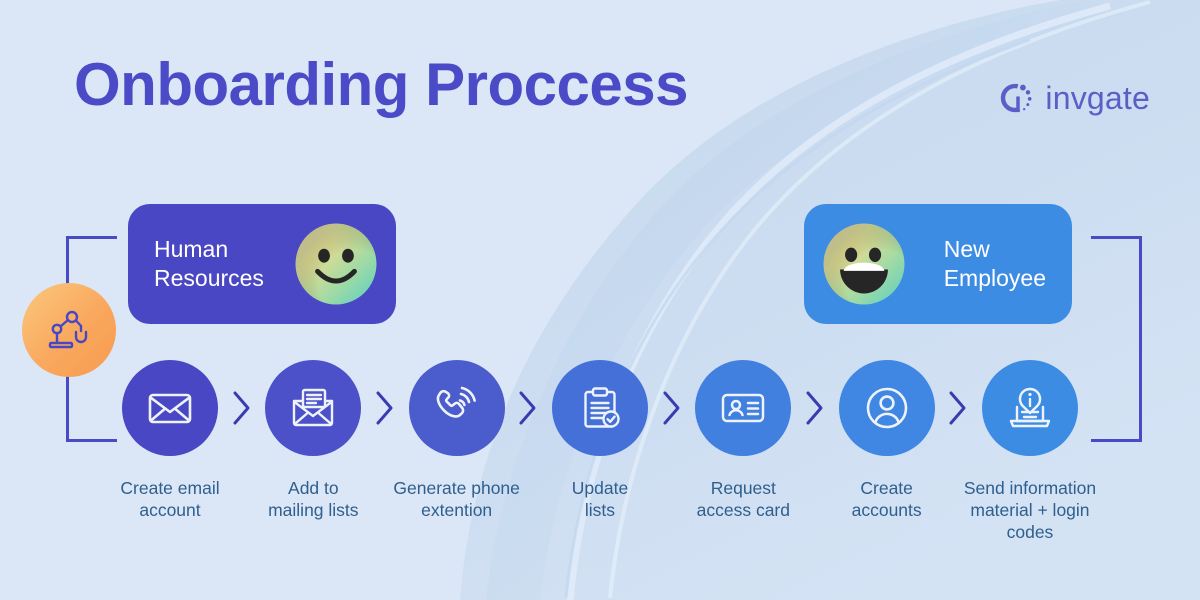 This screenshot has width=1200, height=600. Describe the element at coordinates (1116, 339) in the screenshot. I see `right-bracket` at that location.